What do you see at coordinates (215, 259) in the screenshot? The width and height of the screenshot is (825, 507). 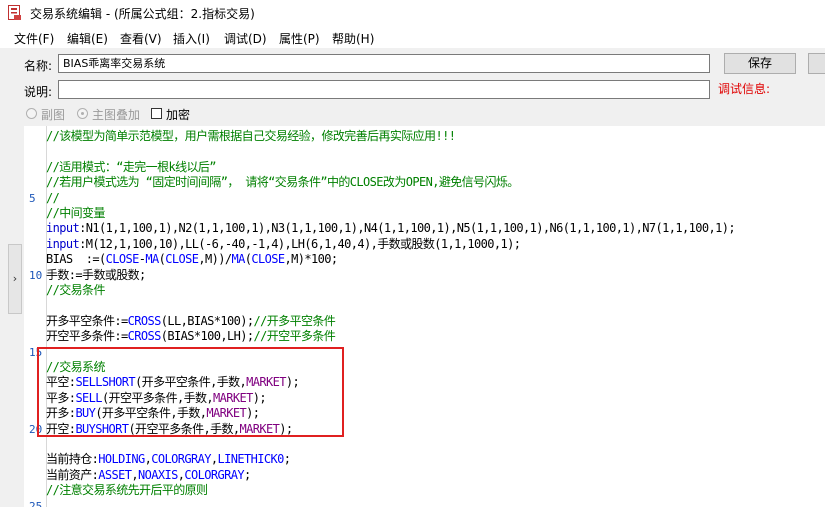 I see `code-token: ,M))/` at bounding box center [215, 259].